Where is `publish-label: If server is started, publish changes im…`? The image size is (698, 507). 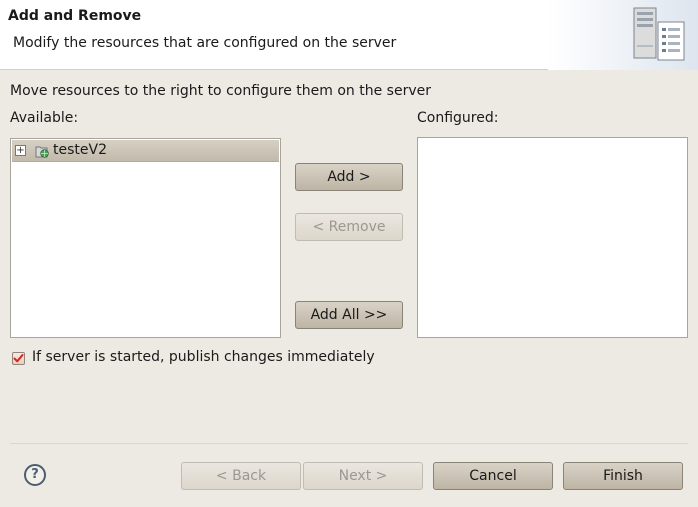 publish-label: If server is started, publish changes im… is located at coordinates (203, 357).